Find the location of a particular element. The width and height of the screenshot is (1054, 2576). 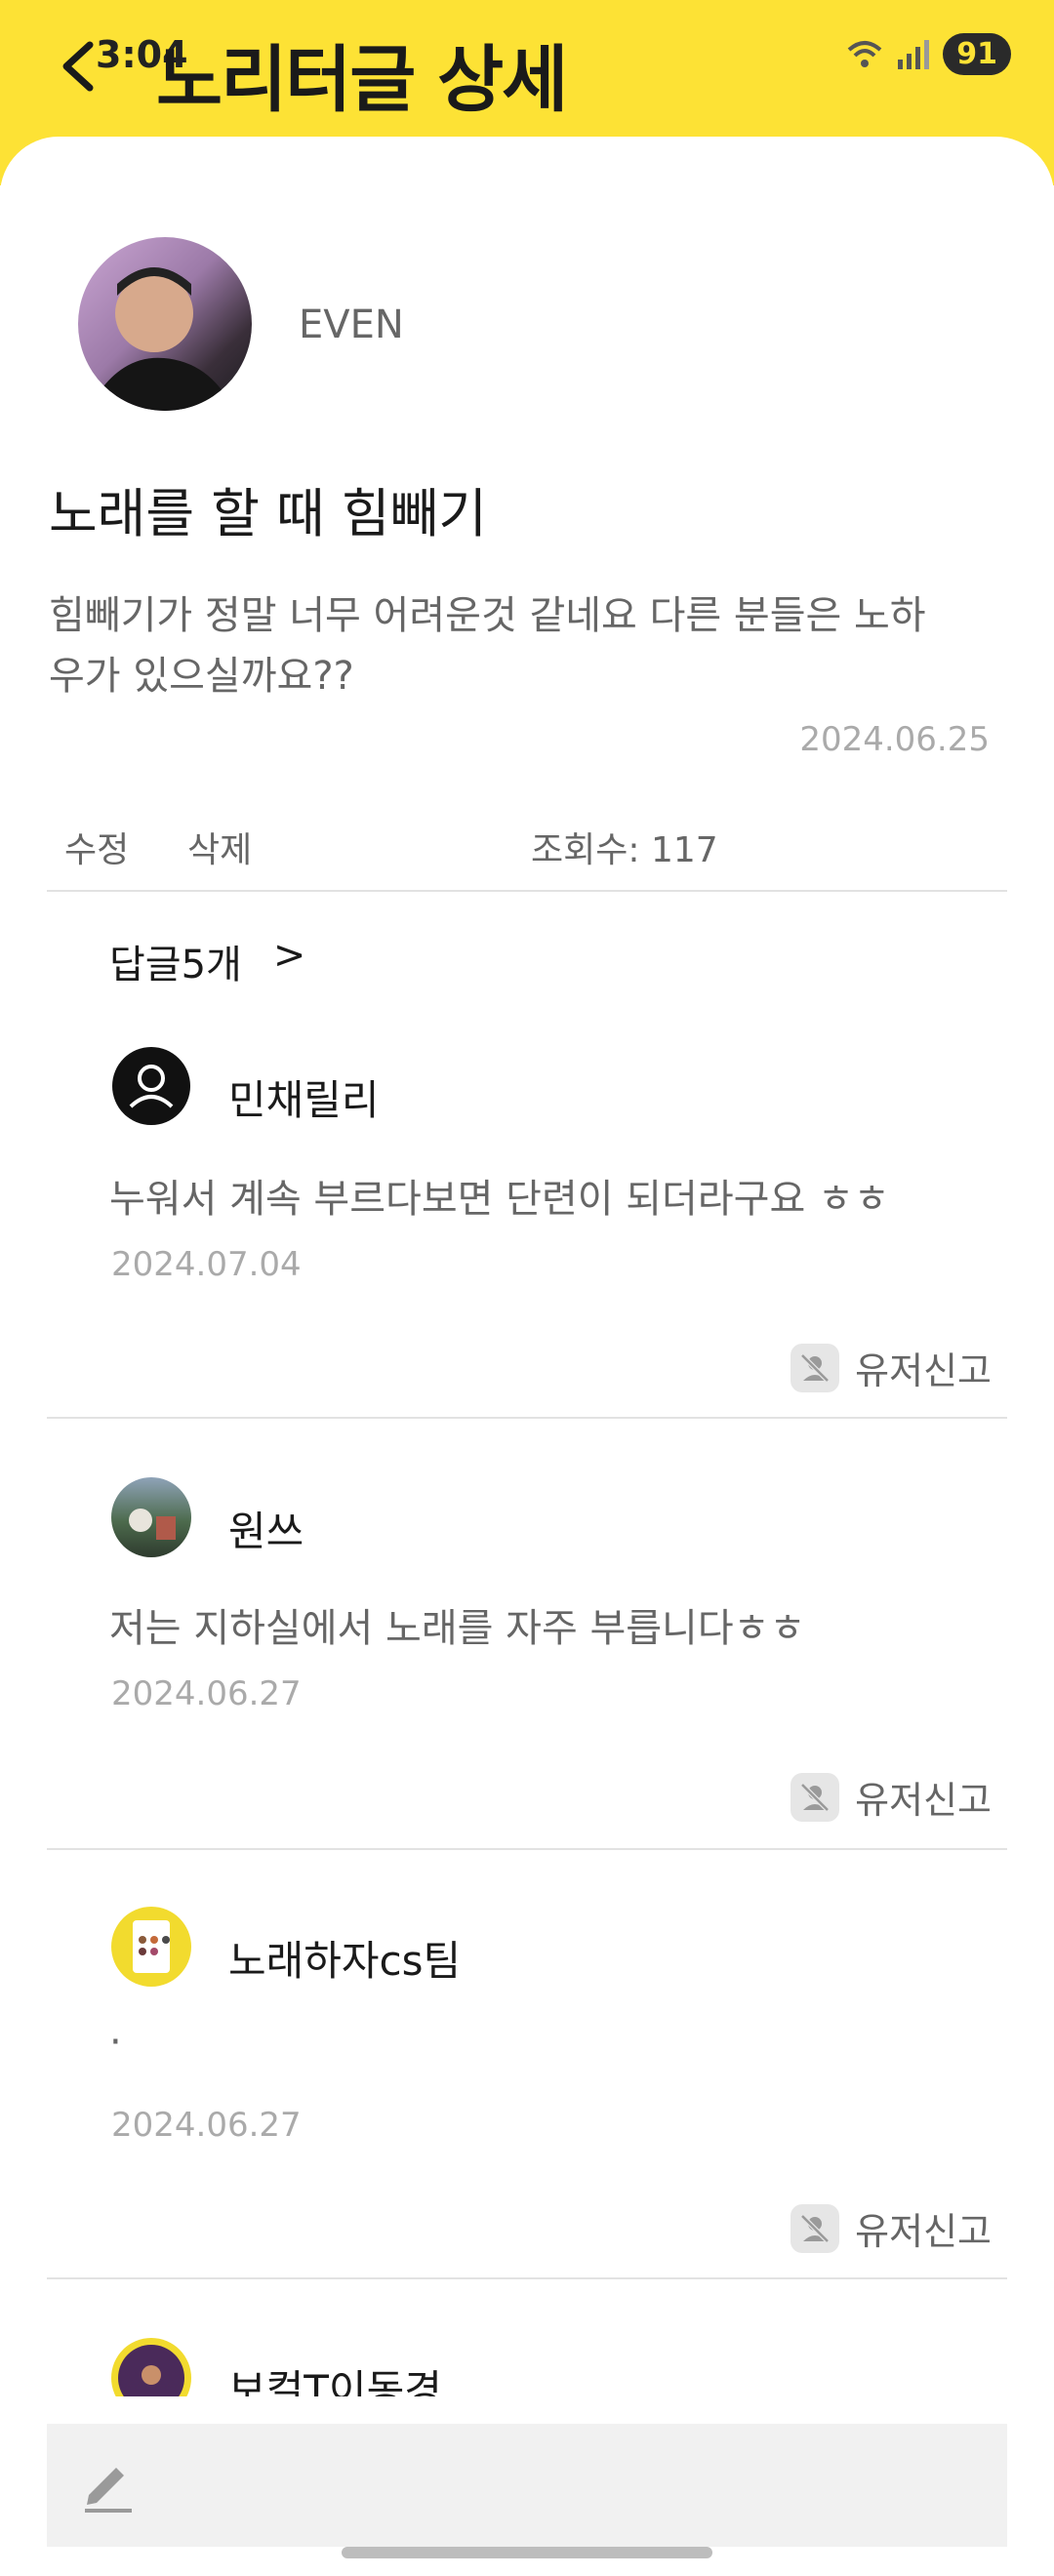

comment-text: · is located at coordinates (115, 2042).